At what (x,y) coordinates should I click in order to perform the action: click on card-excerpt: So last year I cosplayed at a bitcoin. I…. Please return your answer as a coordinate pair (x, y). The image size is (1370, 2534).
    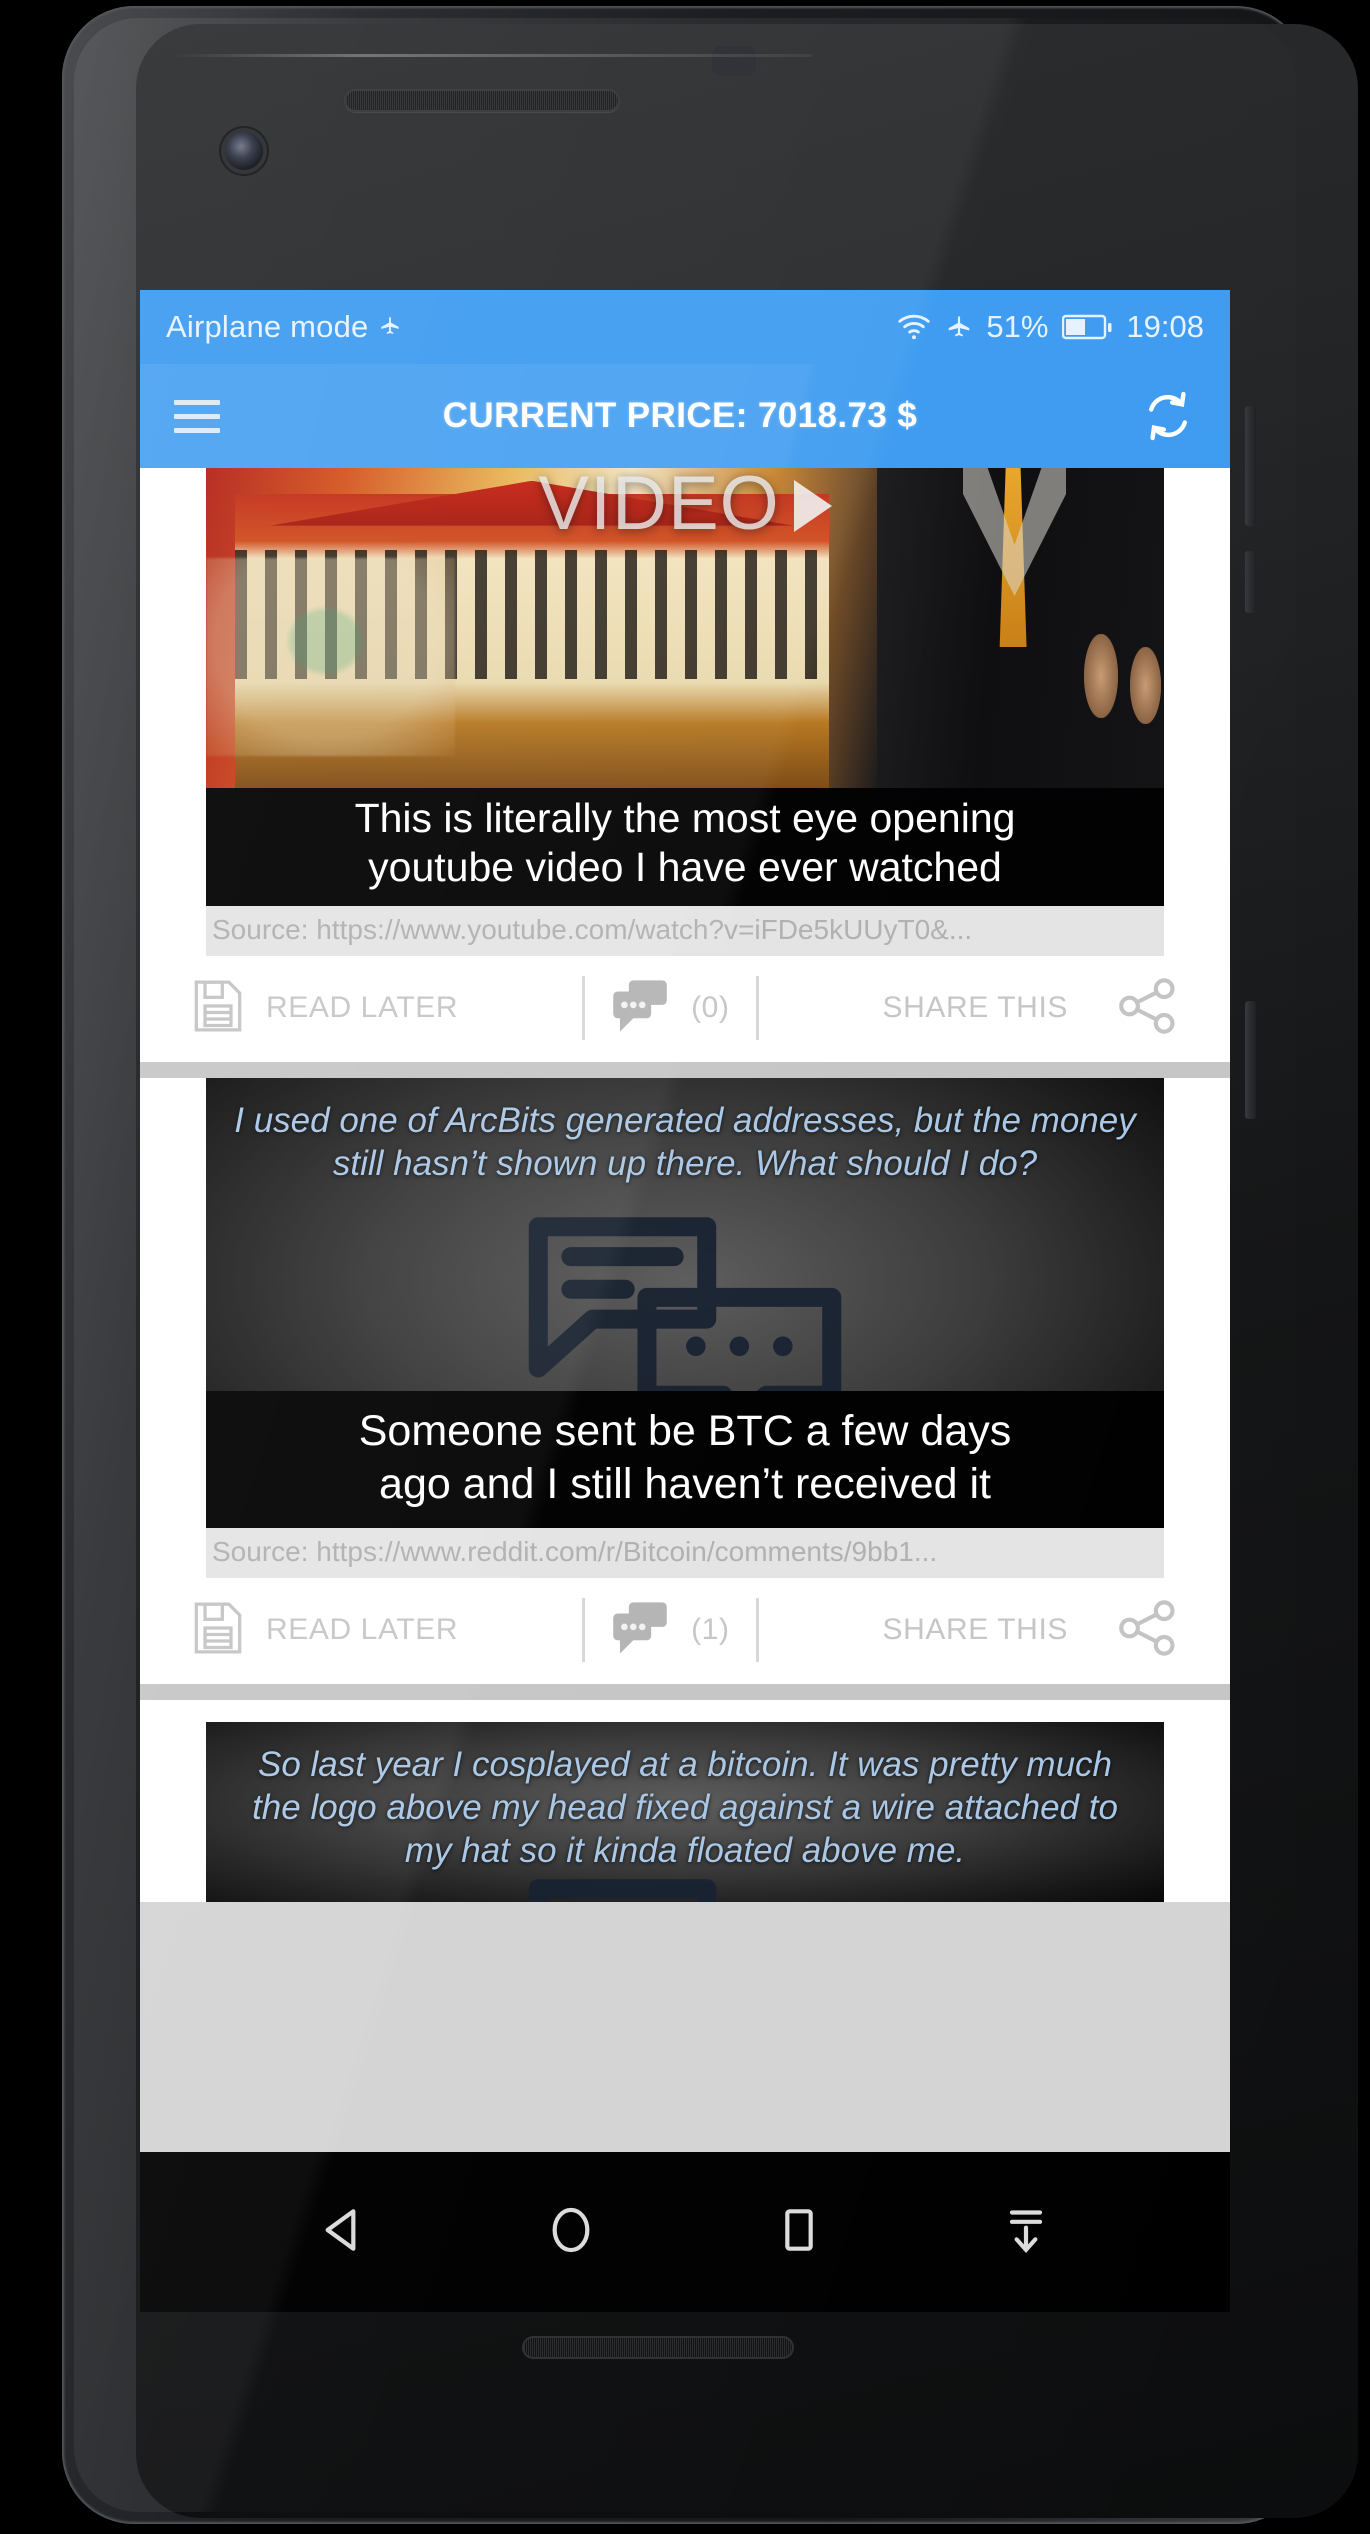
    Looking at the image, I should click on (685, 1807).